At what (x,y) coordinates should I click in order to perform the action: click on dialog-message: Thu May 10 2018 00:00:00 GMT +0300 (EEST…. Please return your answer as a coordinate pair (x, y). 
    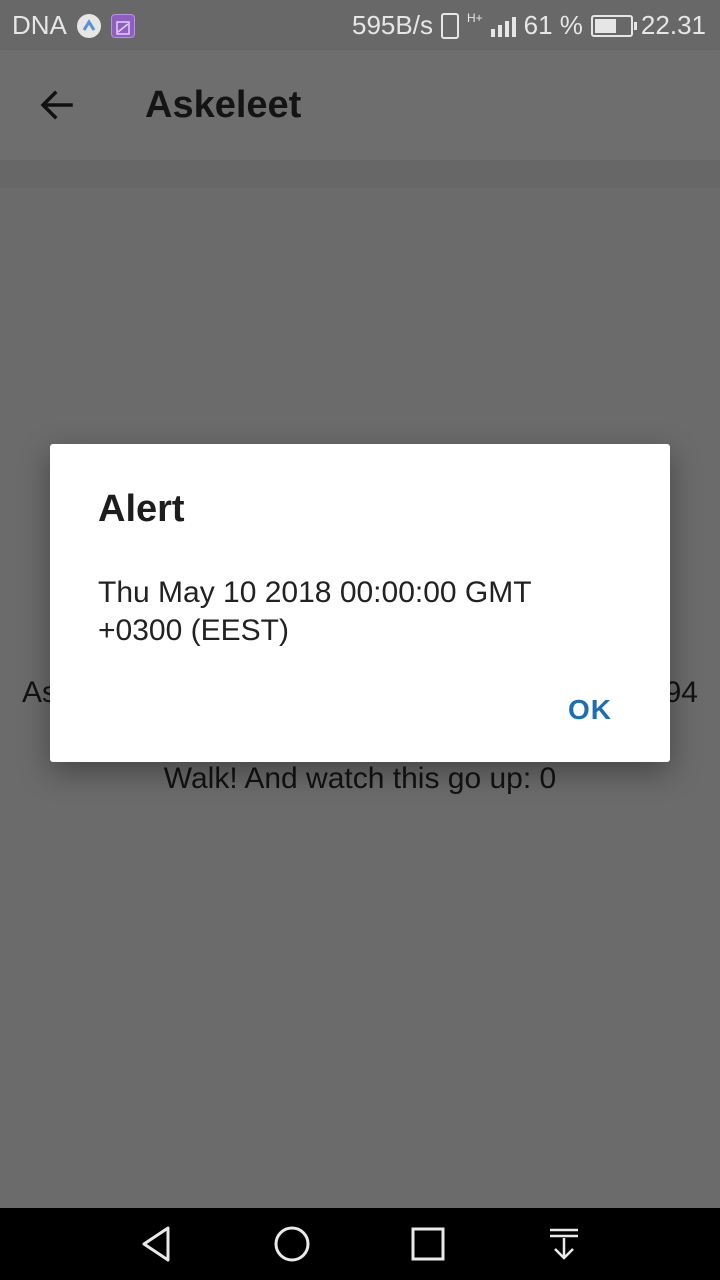
    Looking at the image, I should click on (315, 611).